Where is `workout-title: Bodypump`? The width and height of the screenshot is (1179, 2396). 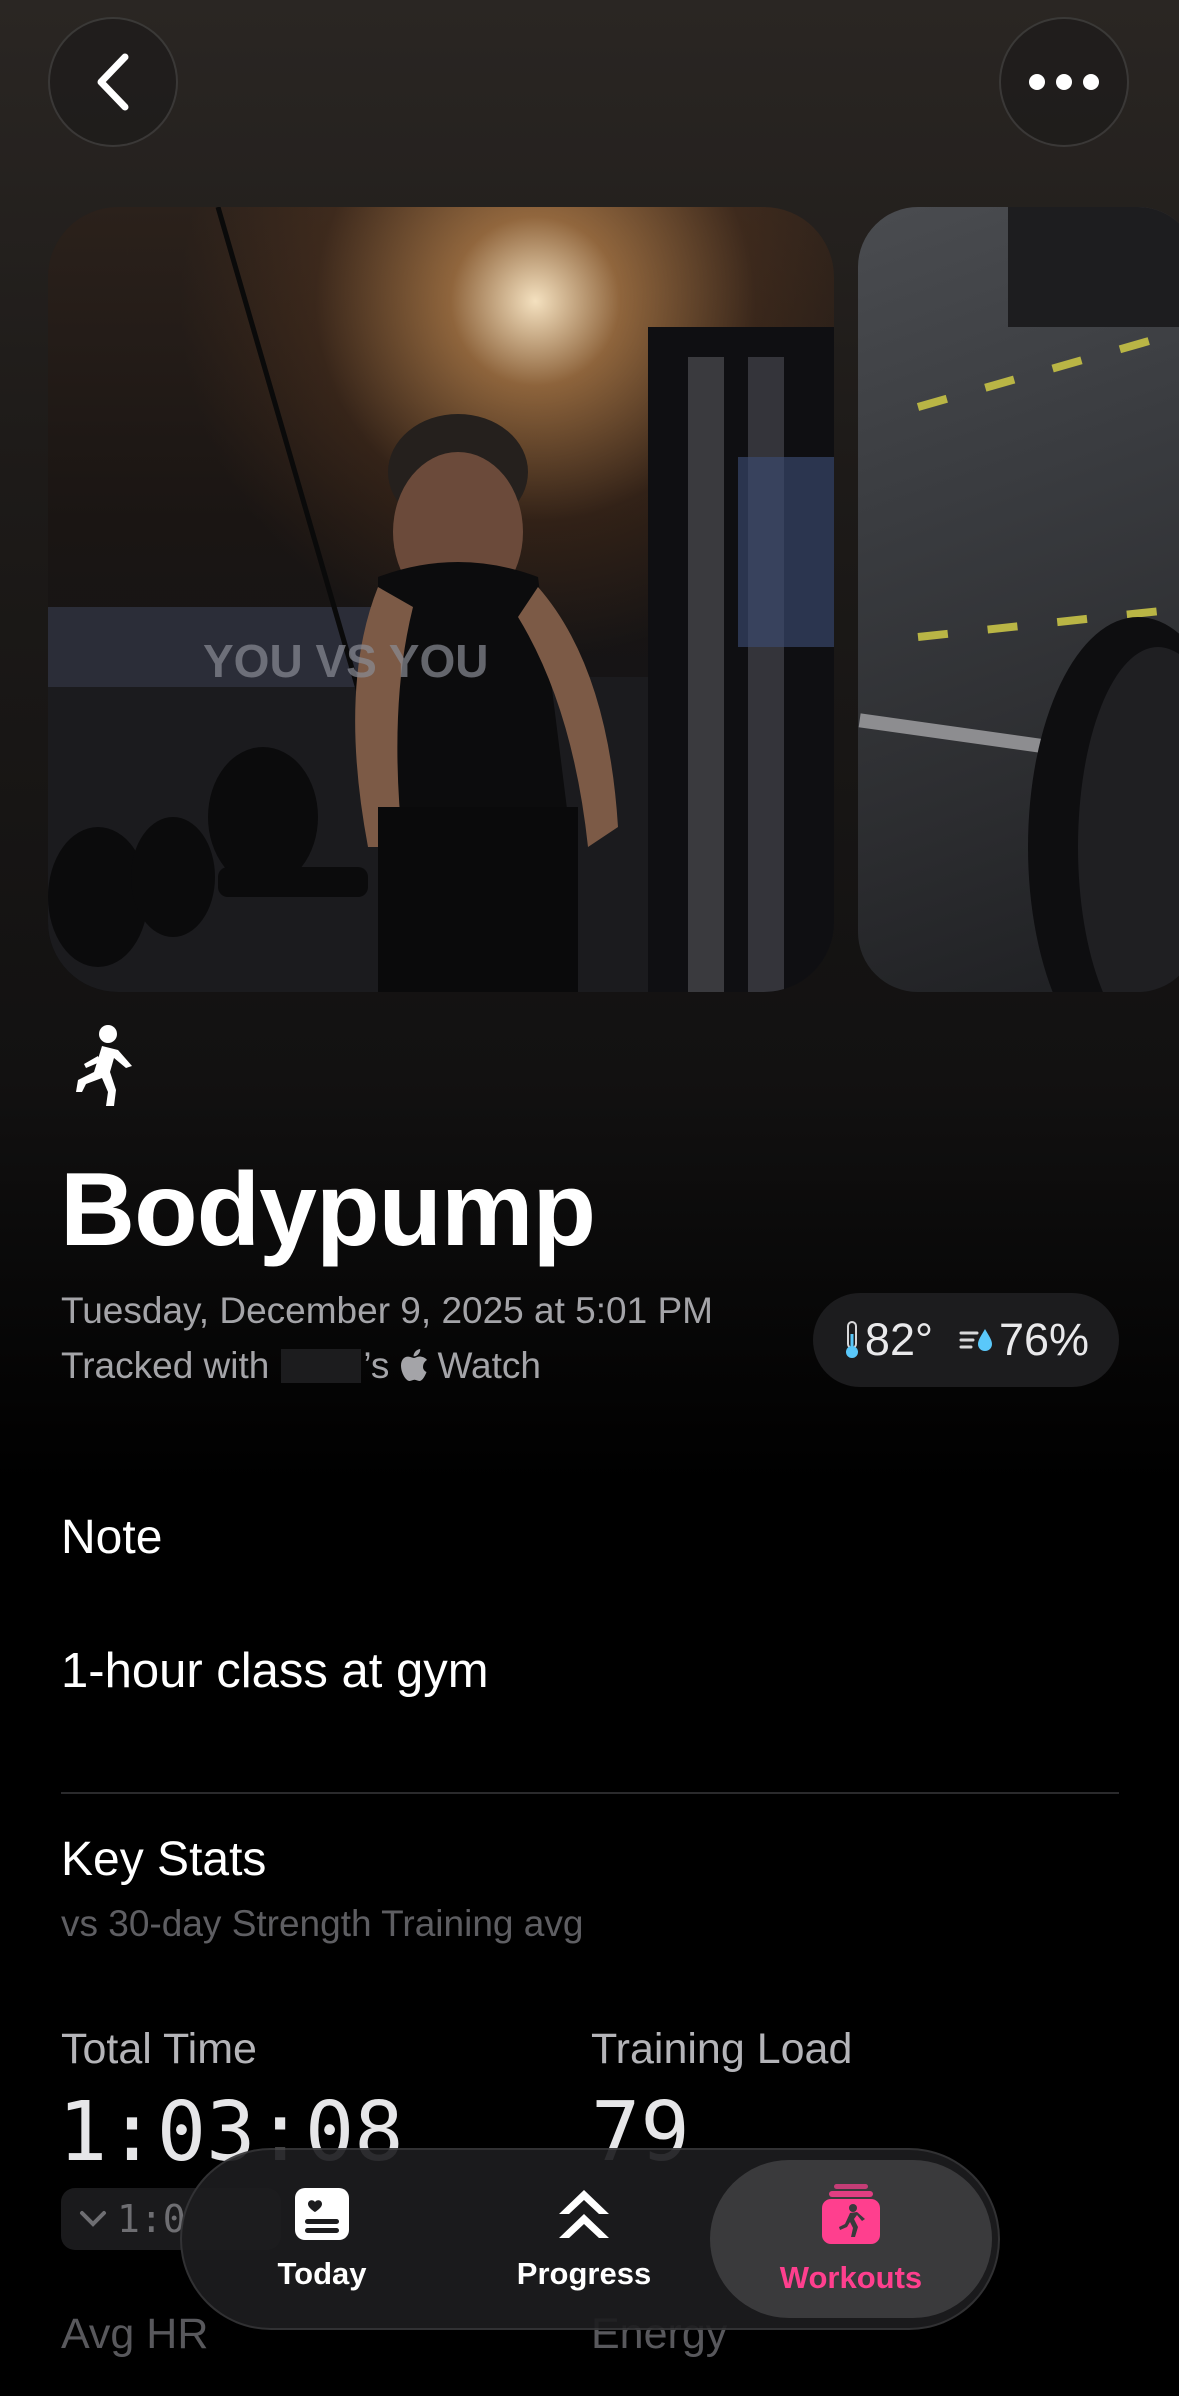
workout-title: Bodypump is located at coordinates (328, 1210).